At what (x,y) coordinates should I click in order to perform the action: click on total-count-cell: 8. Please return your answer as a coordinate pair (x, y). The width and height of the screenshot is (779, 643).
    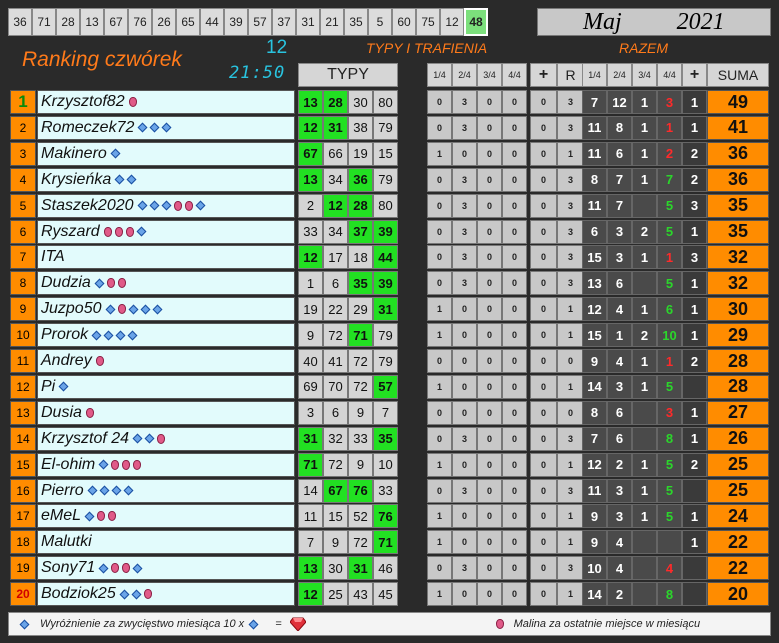
    Looking at the image, I should click on (619, 127).